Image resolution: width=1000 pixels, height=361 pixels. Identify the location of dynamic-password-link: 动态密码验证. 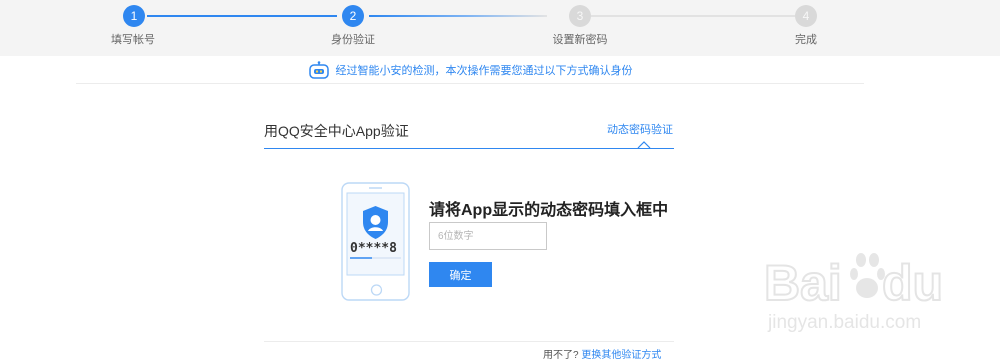
(640, 129).